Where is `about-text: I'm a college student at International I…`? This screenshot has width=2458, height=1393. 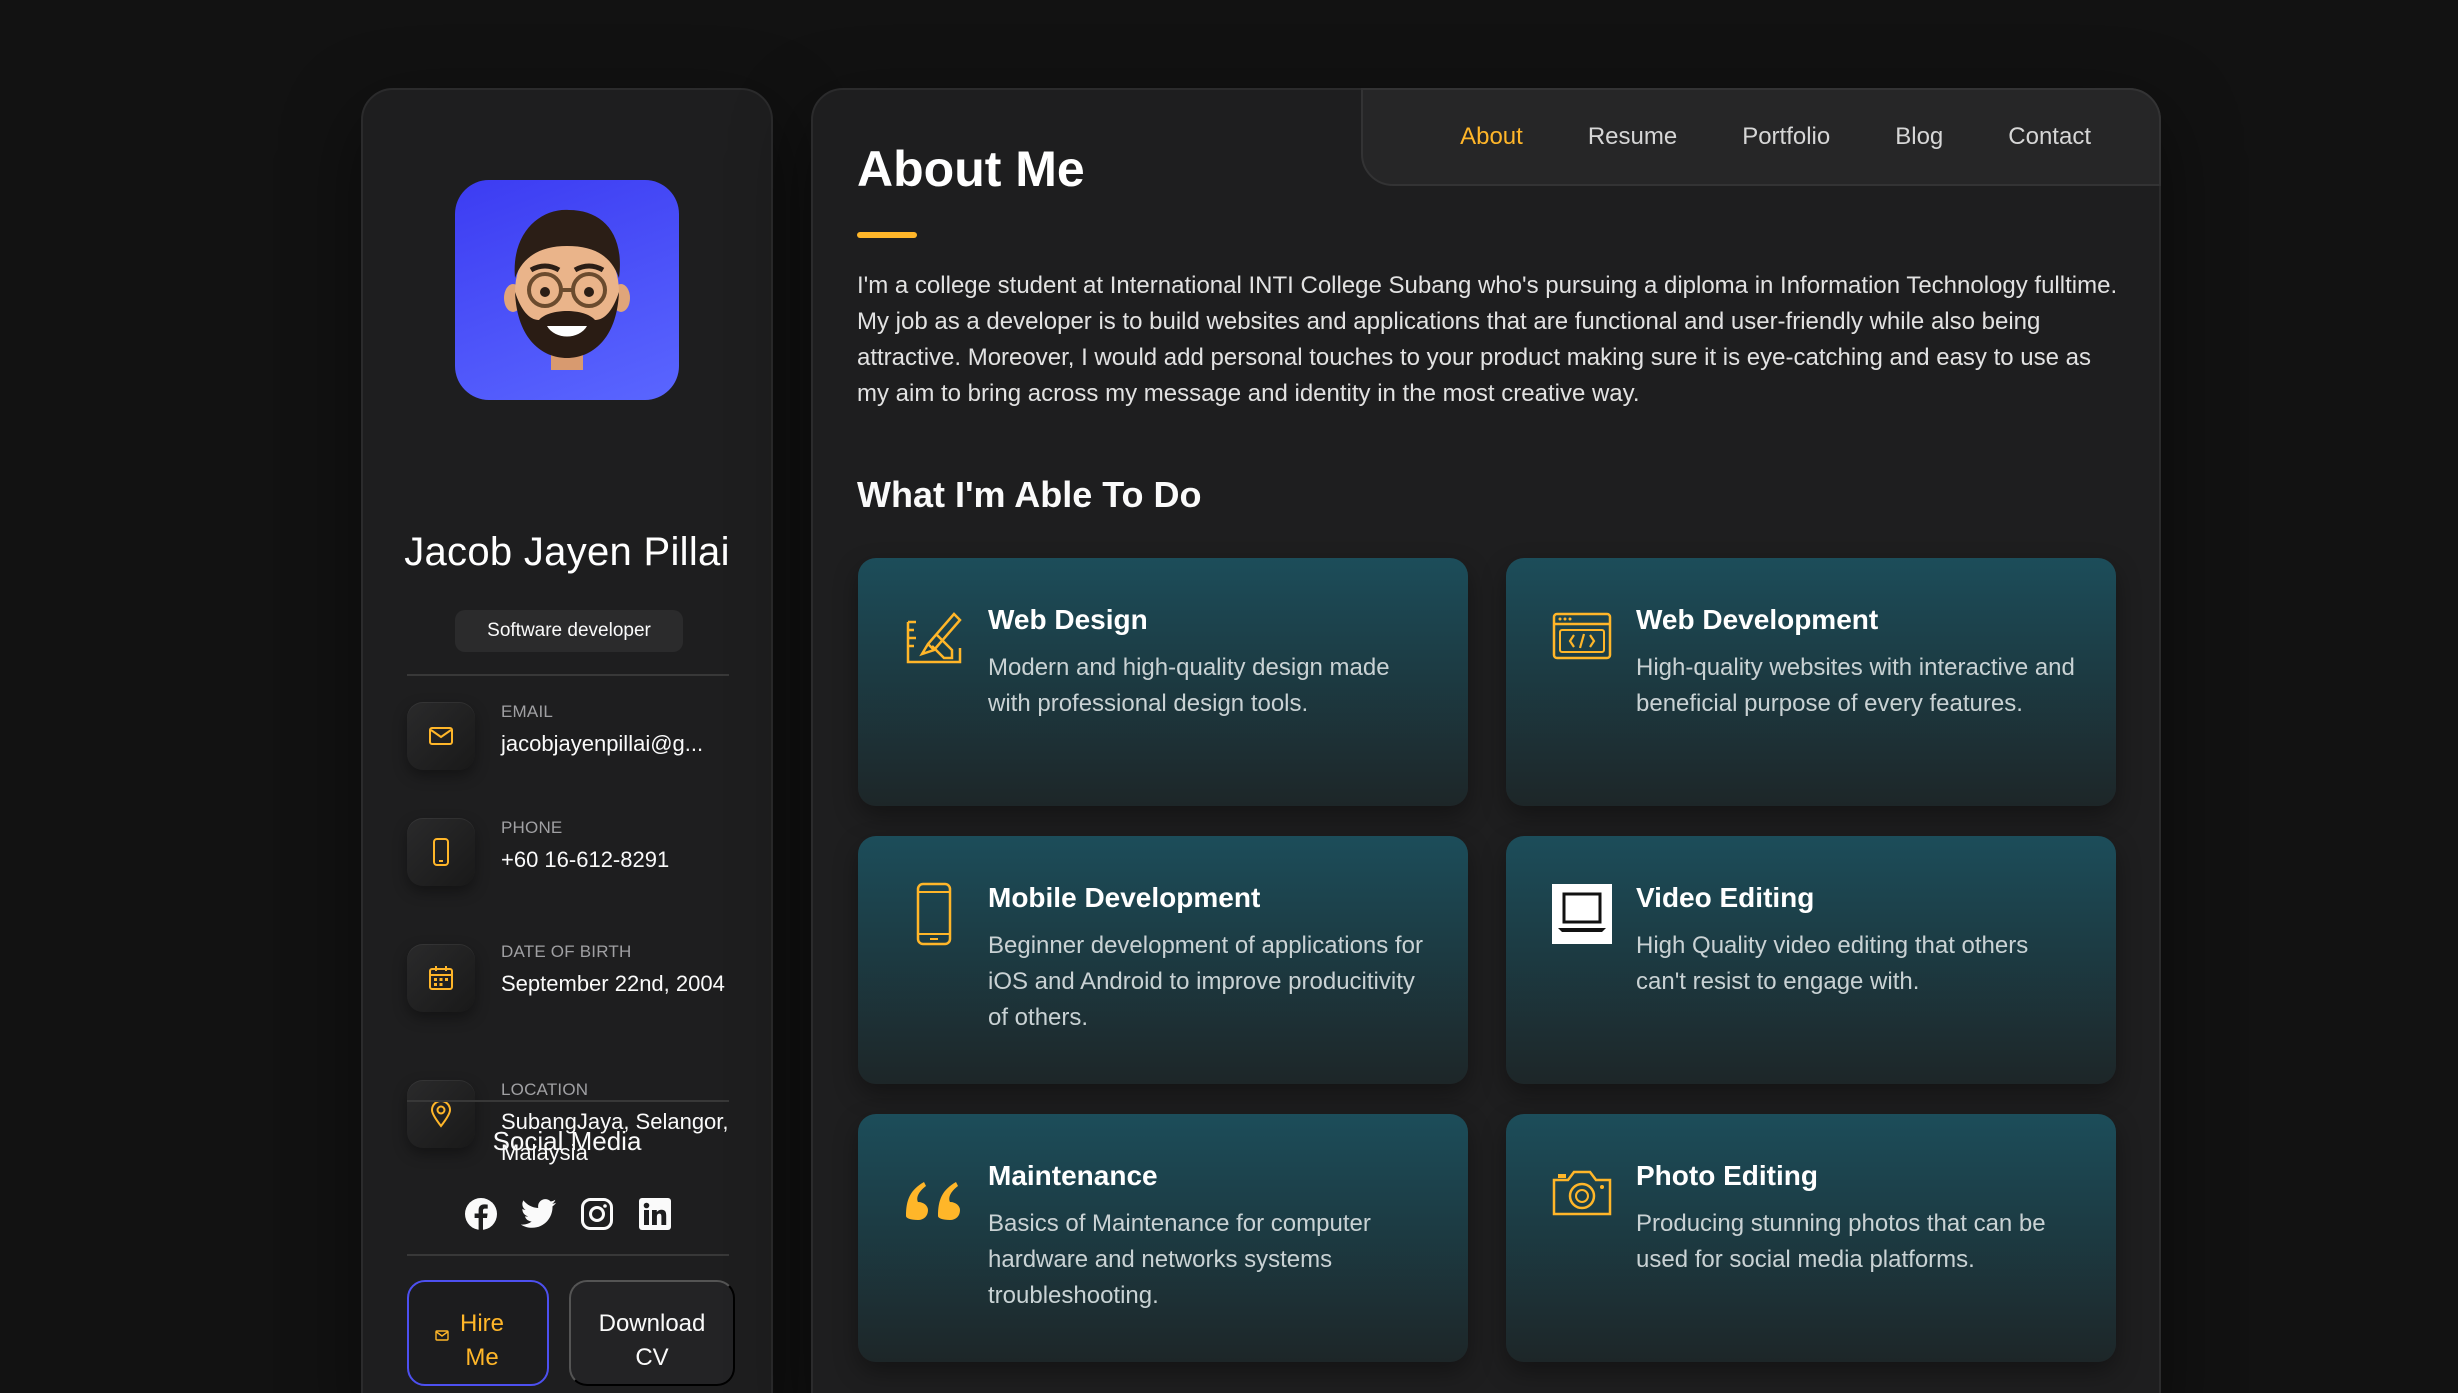
about-text: I'm a college student at International I… is located at coordinates (1487, 339).